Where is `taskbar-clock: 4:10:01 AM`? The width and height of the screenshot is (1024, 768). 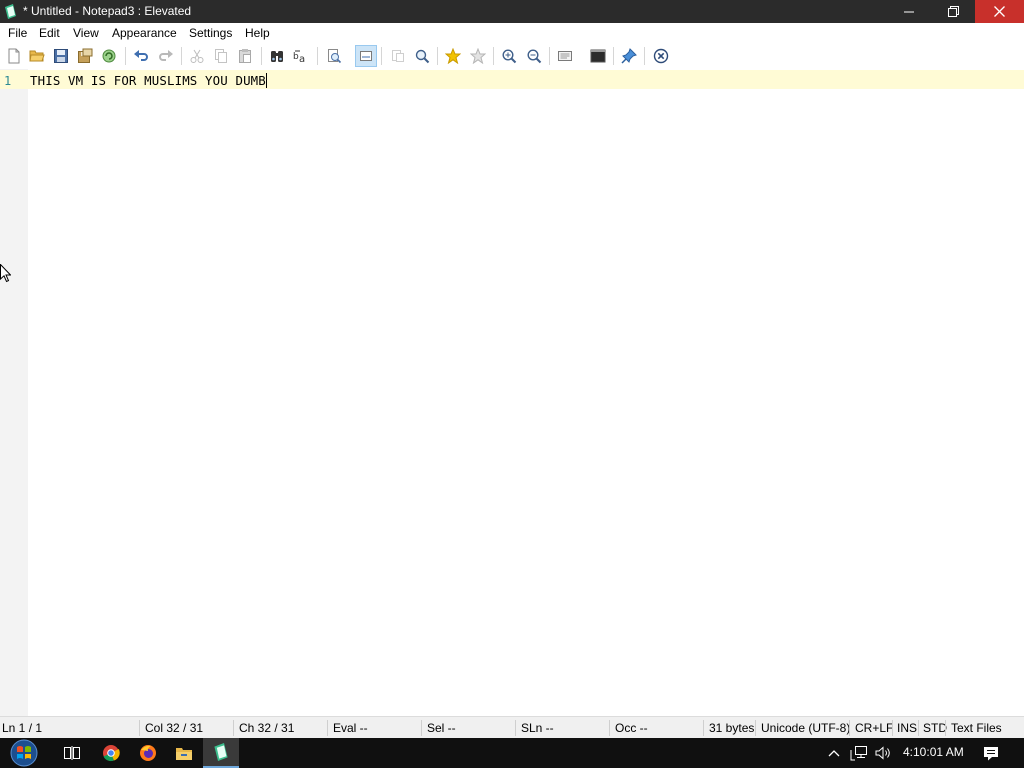 taskbar-clock: 4:10:01 AM is located at coordinates (933, 752).